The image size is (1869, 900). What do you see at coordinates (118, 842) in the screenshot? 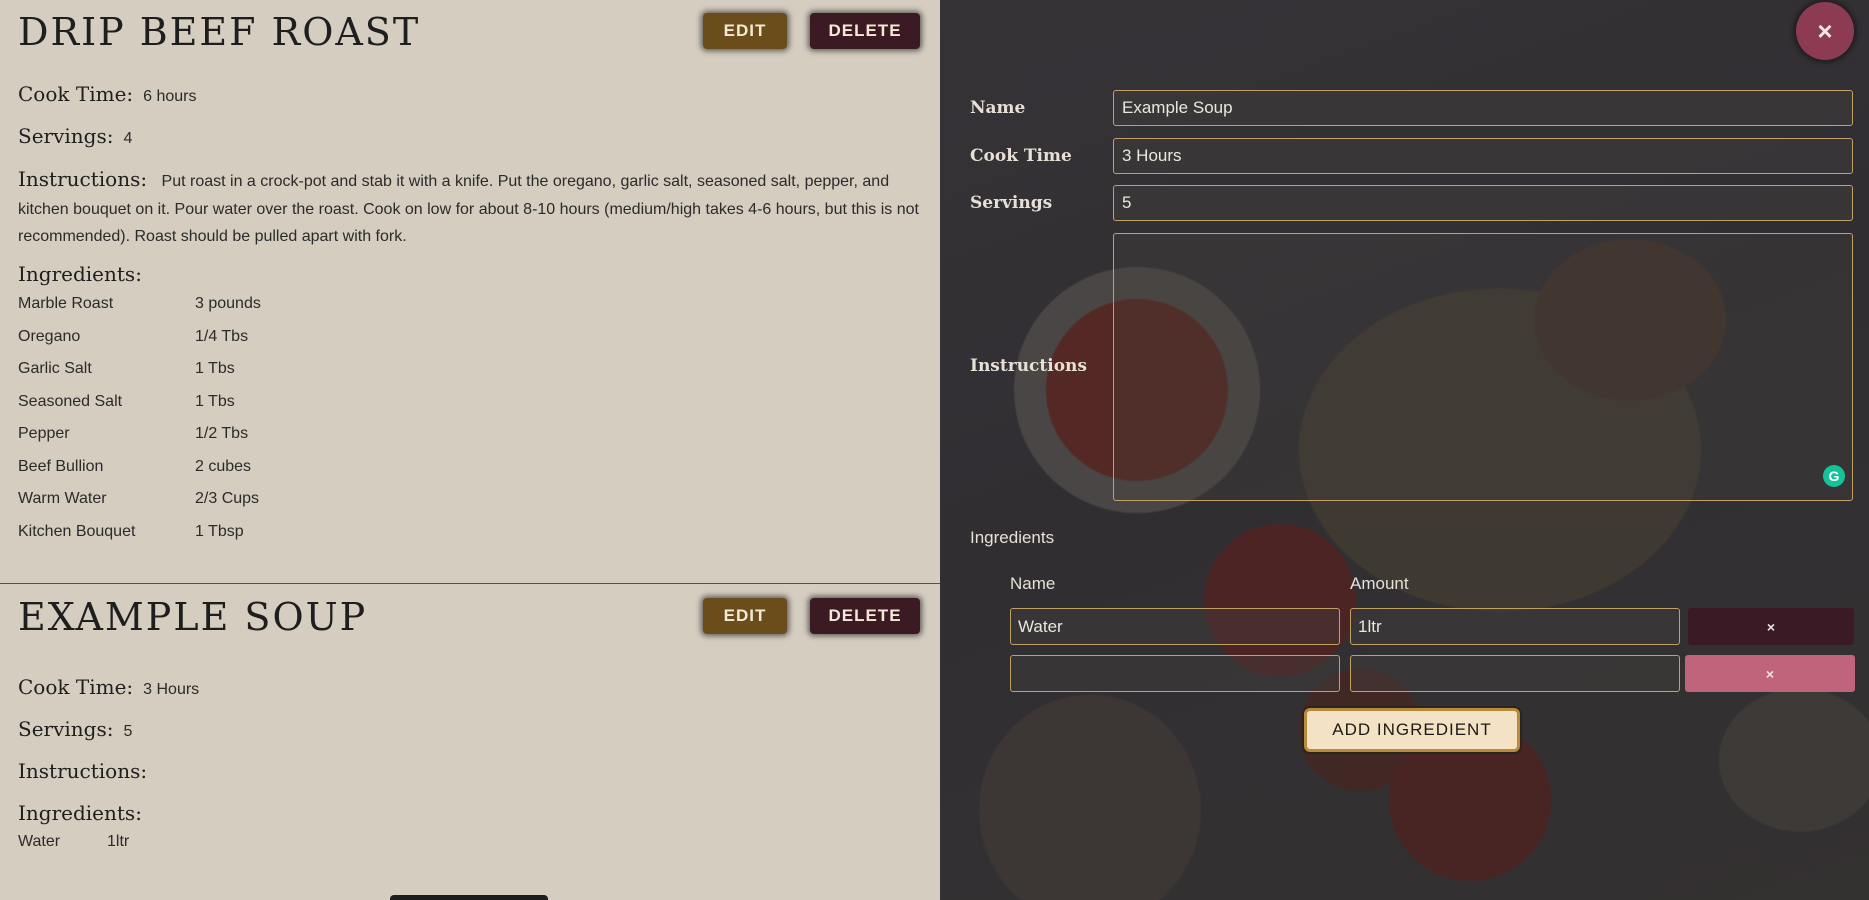
I see `ingredient-amount: 1ltr` at bounding box center [118, 842].